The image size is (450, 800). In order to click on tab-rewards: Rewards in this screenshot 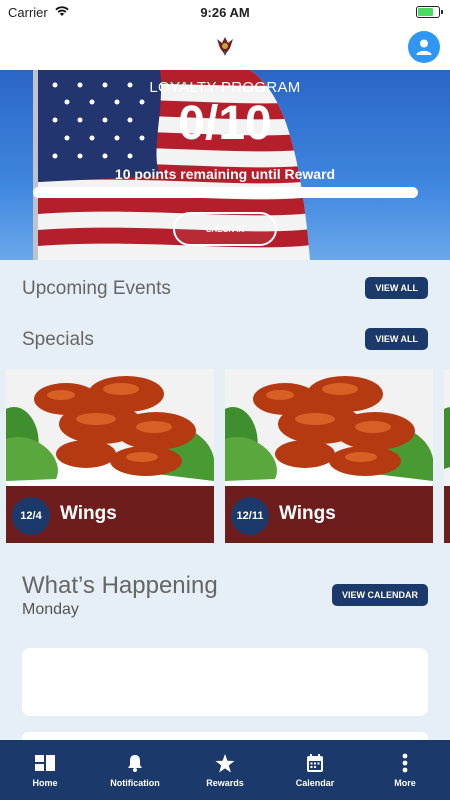, I will do `click(225, 770)`.